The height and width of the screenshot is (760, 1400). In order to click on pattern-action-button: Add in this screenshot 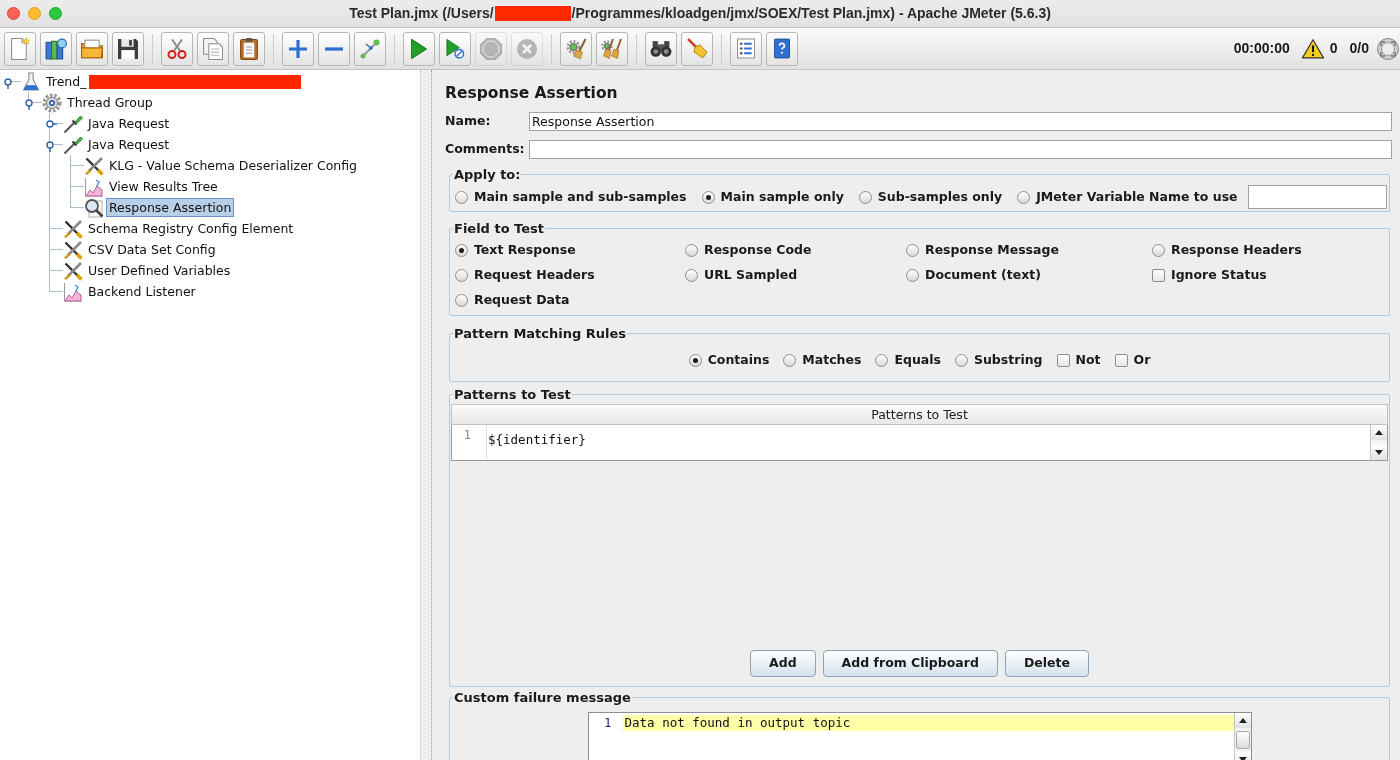, I will do `click(783, 663)`.